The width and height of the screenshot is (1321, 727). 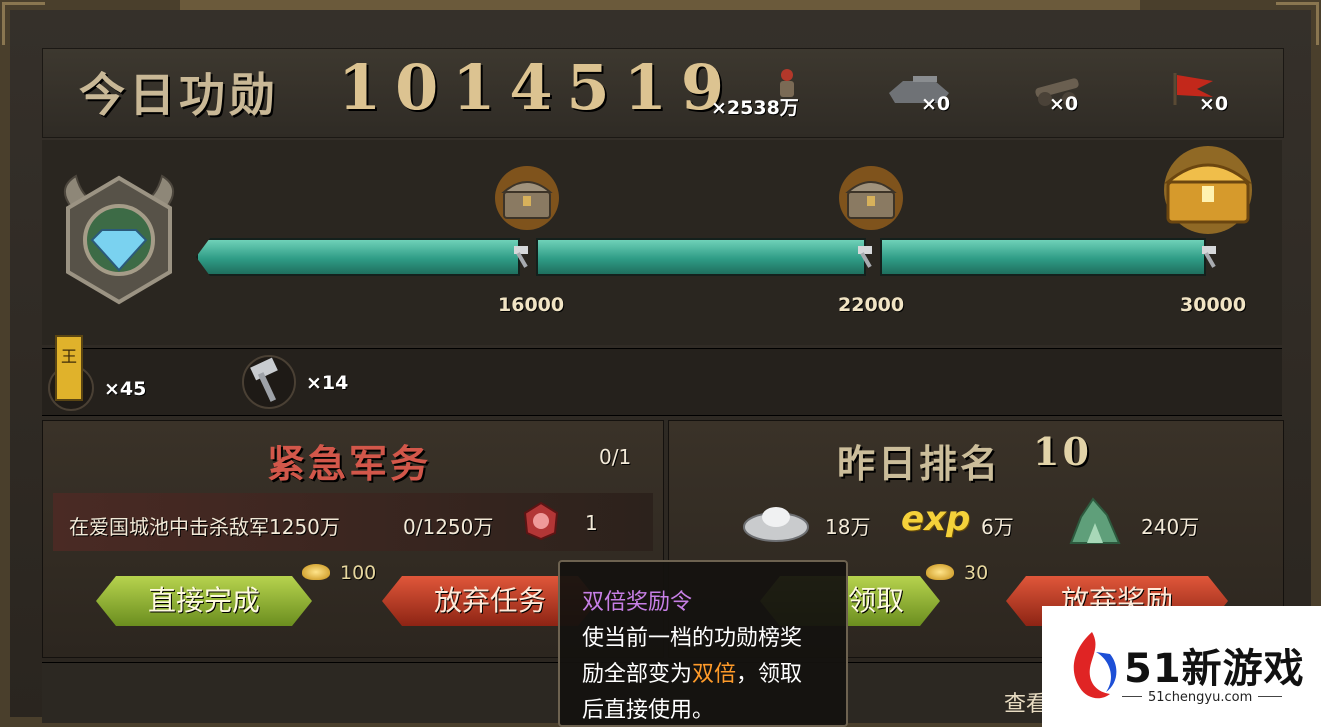 What do you see at coordinates (997, 527) in the screenshot?
I see `exp-reward-value: 6万` at bounding box center [997, 527].